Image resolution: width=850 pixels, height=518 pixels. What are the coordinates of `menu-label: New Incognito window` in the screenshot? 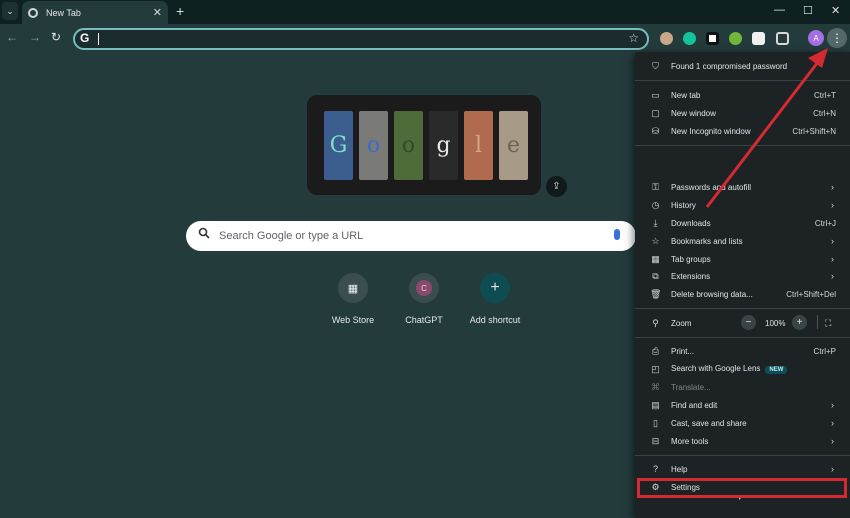 It's located at (711, 131).